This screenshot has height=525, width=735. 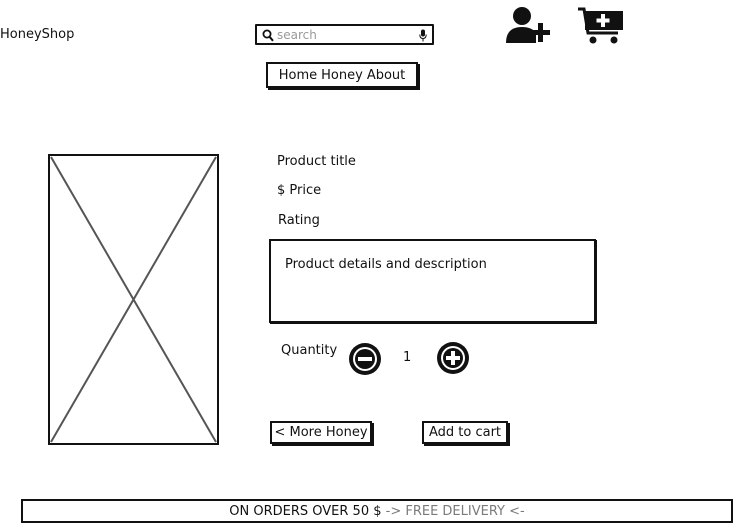 I want to click on banner-highlight: -> FREE DELIVERY <-, so click(x=455, y=511).